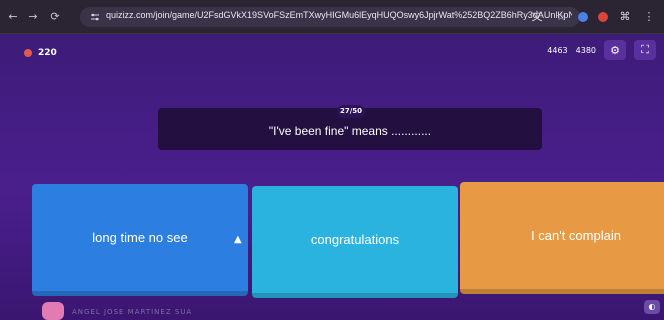 This screenshot has width=664, height=320. Describe the element at coordinates (355, 242) in the screenshot. I see `option-congratulations: congratulations` at that location.